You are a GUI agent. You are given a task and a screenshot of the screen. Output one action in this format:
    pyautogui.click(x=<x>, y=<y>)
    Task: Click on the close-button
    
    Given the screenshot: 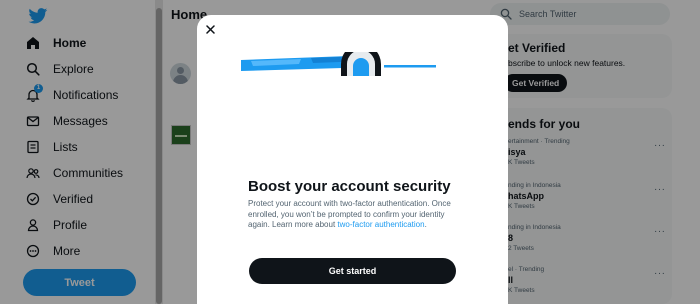 What is the action you would take?
    pyautogui.click(x=210, y=29)
    